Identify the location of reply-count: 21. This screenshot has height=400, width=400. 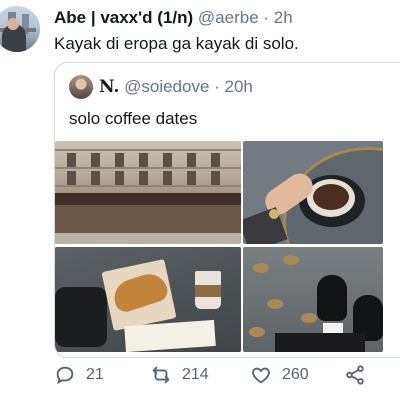
(95, 374).